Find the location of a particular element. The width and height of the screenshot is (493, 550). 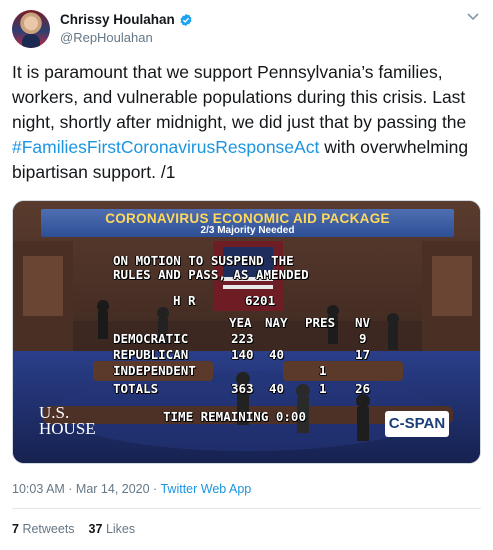

bill-label: H R is located at coordinates (184, 300).